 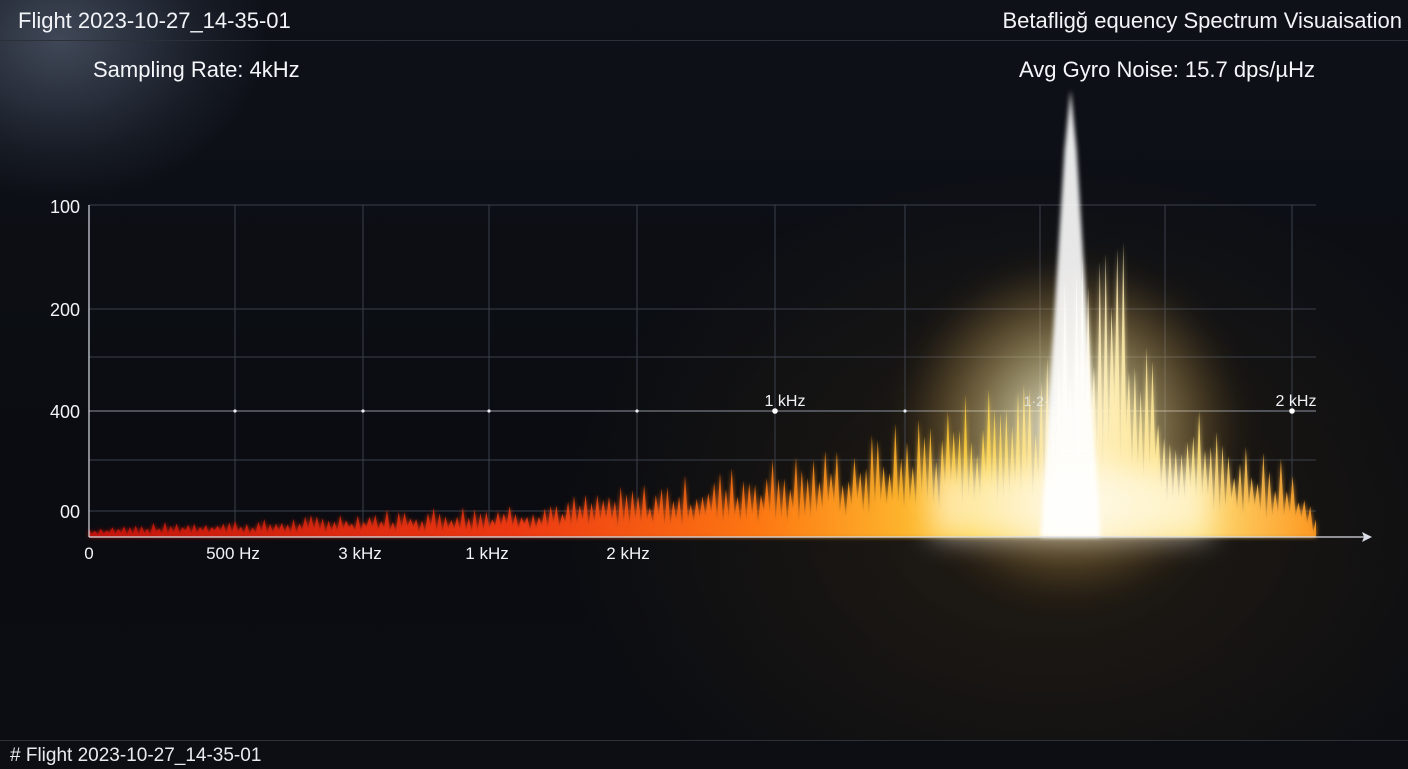 I want to click on x-tick-label: 500 Hz, so click(x=233, y=553).